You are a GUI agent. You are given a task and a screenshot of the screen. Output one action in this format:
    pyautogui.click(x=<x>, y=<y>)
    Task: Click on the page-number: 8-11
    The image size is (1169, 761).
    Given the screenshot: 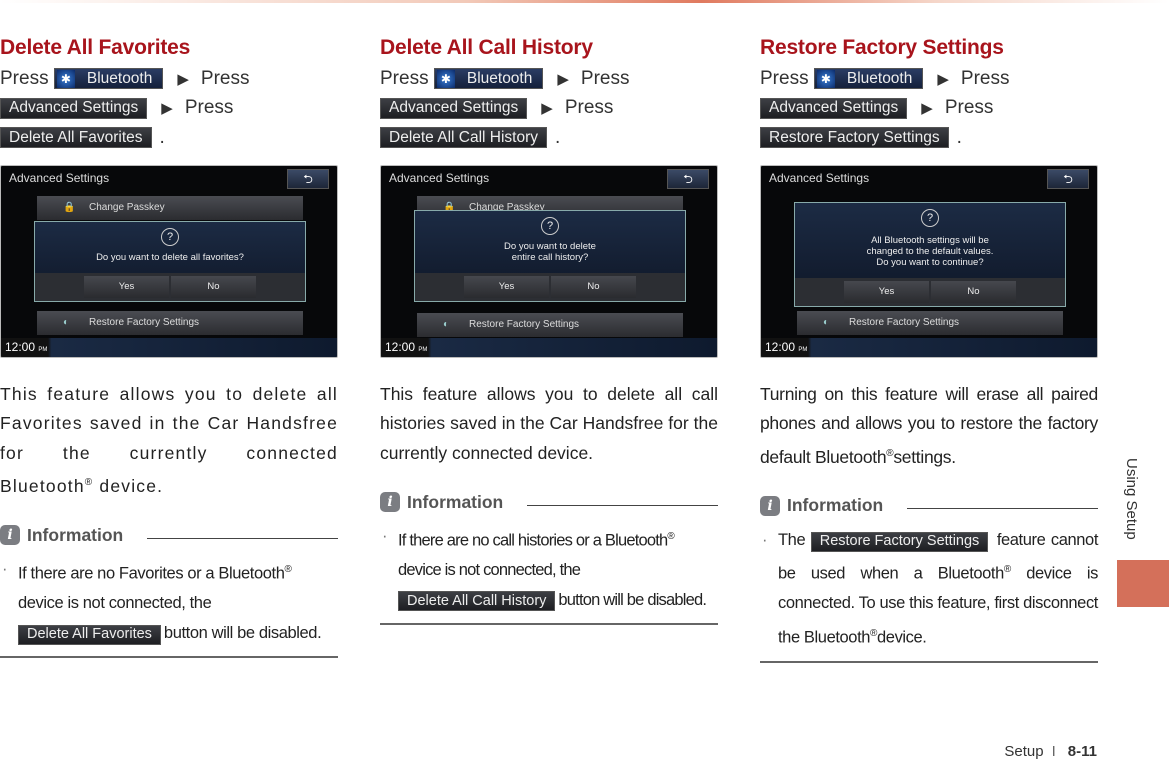 What is the action you would take?
    pyautogui.click(x=1082, y=751)
    